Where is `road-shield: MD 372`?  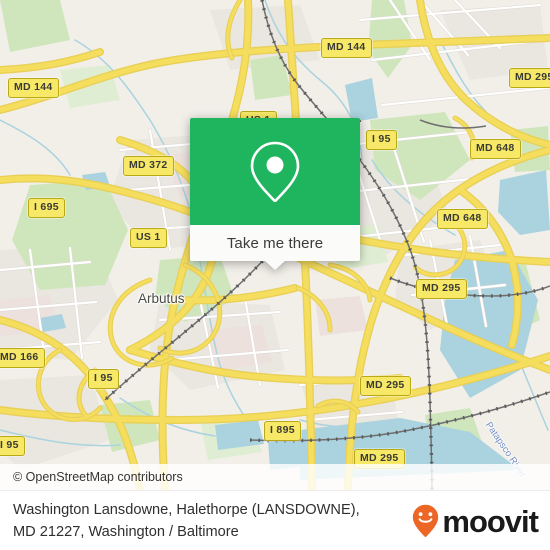 road-shield: MD 372 is located at coordinates (148, 166).